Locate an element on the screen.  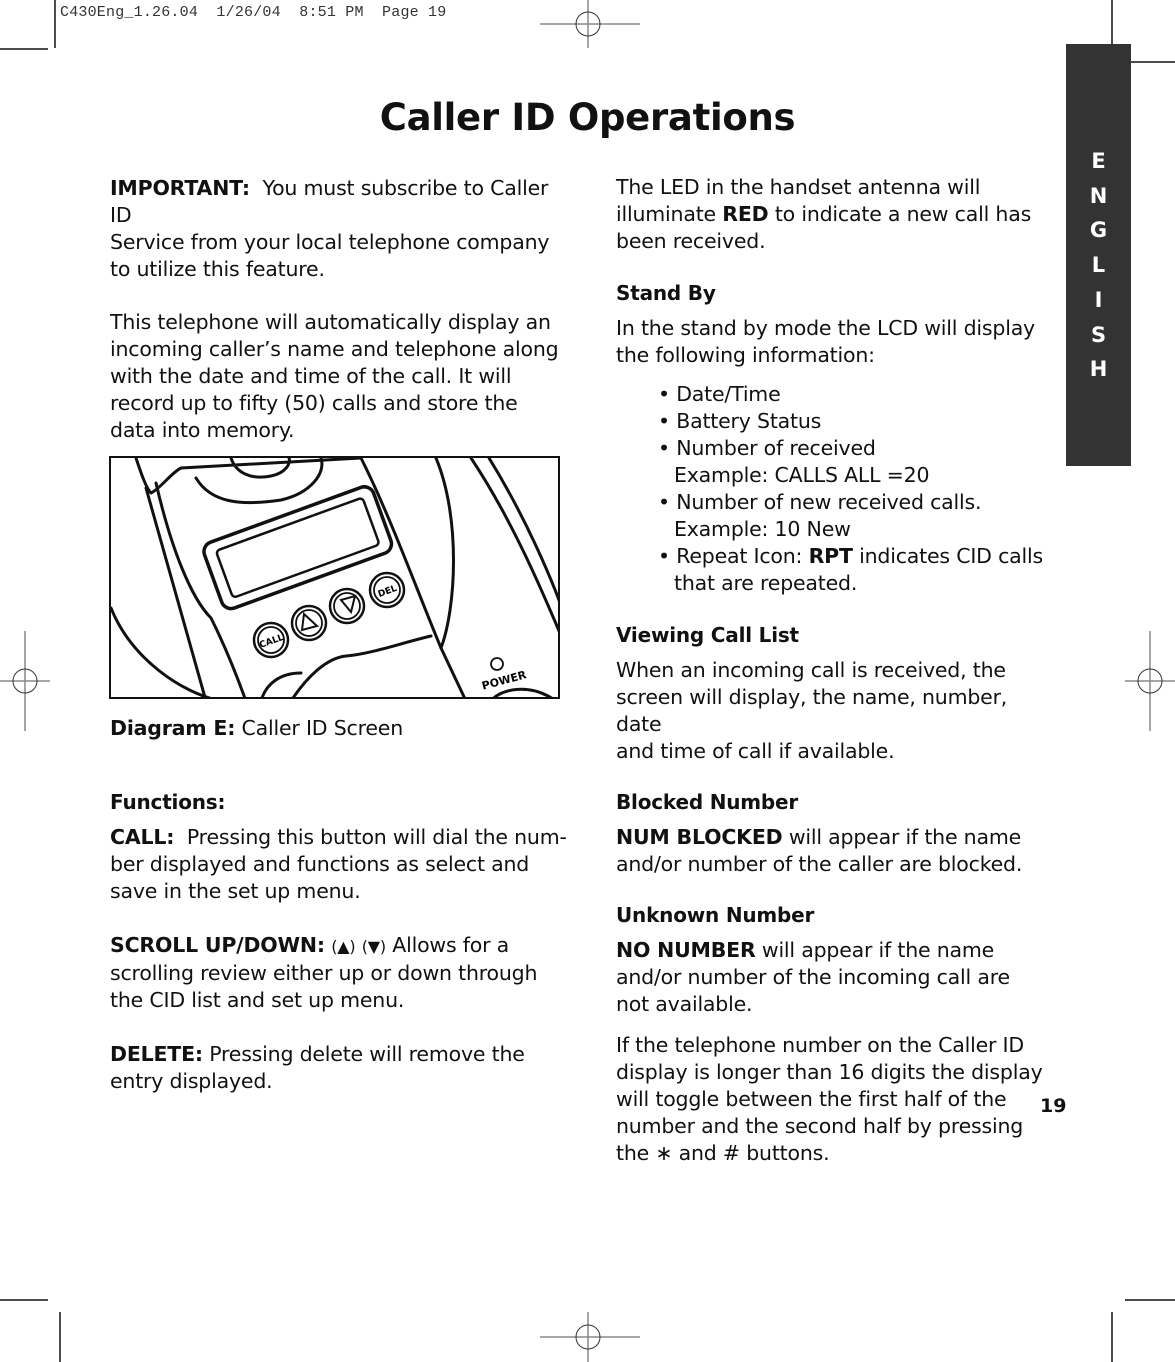
text-line: not available. is located at coordinates (684, 1004).